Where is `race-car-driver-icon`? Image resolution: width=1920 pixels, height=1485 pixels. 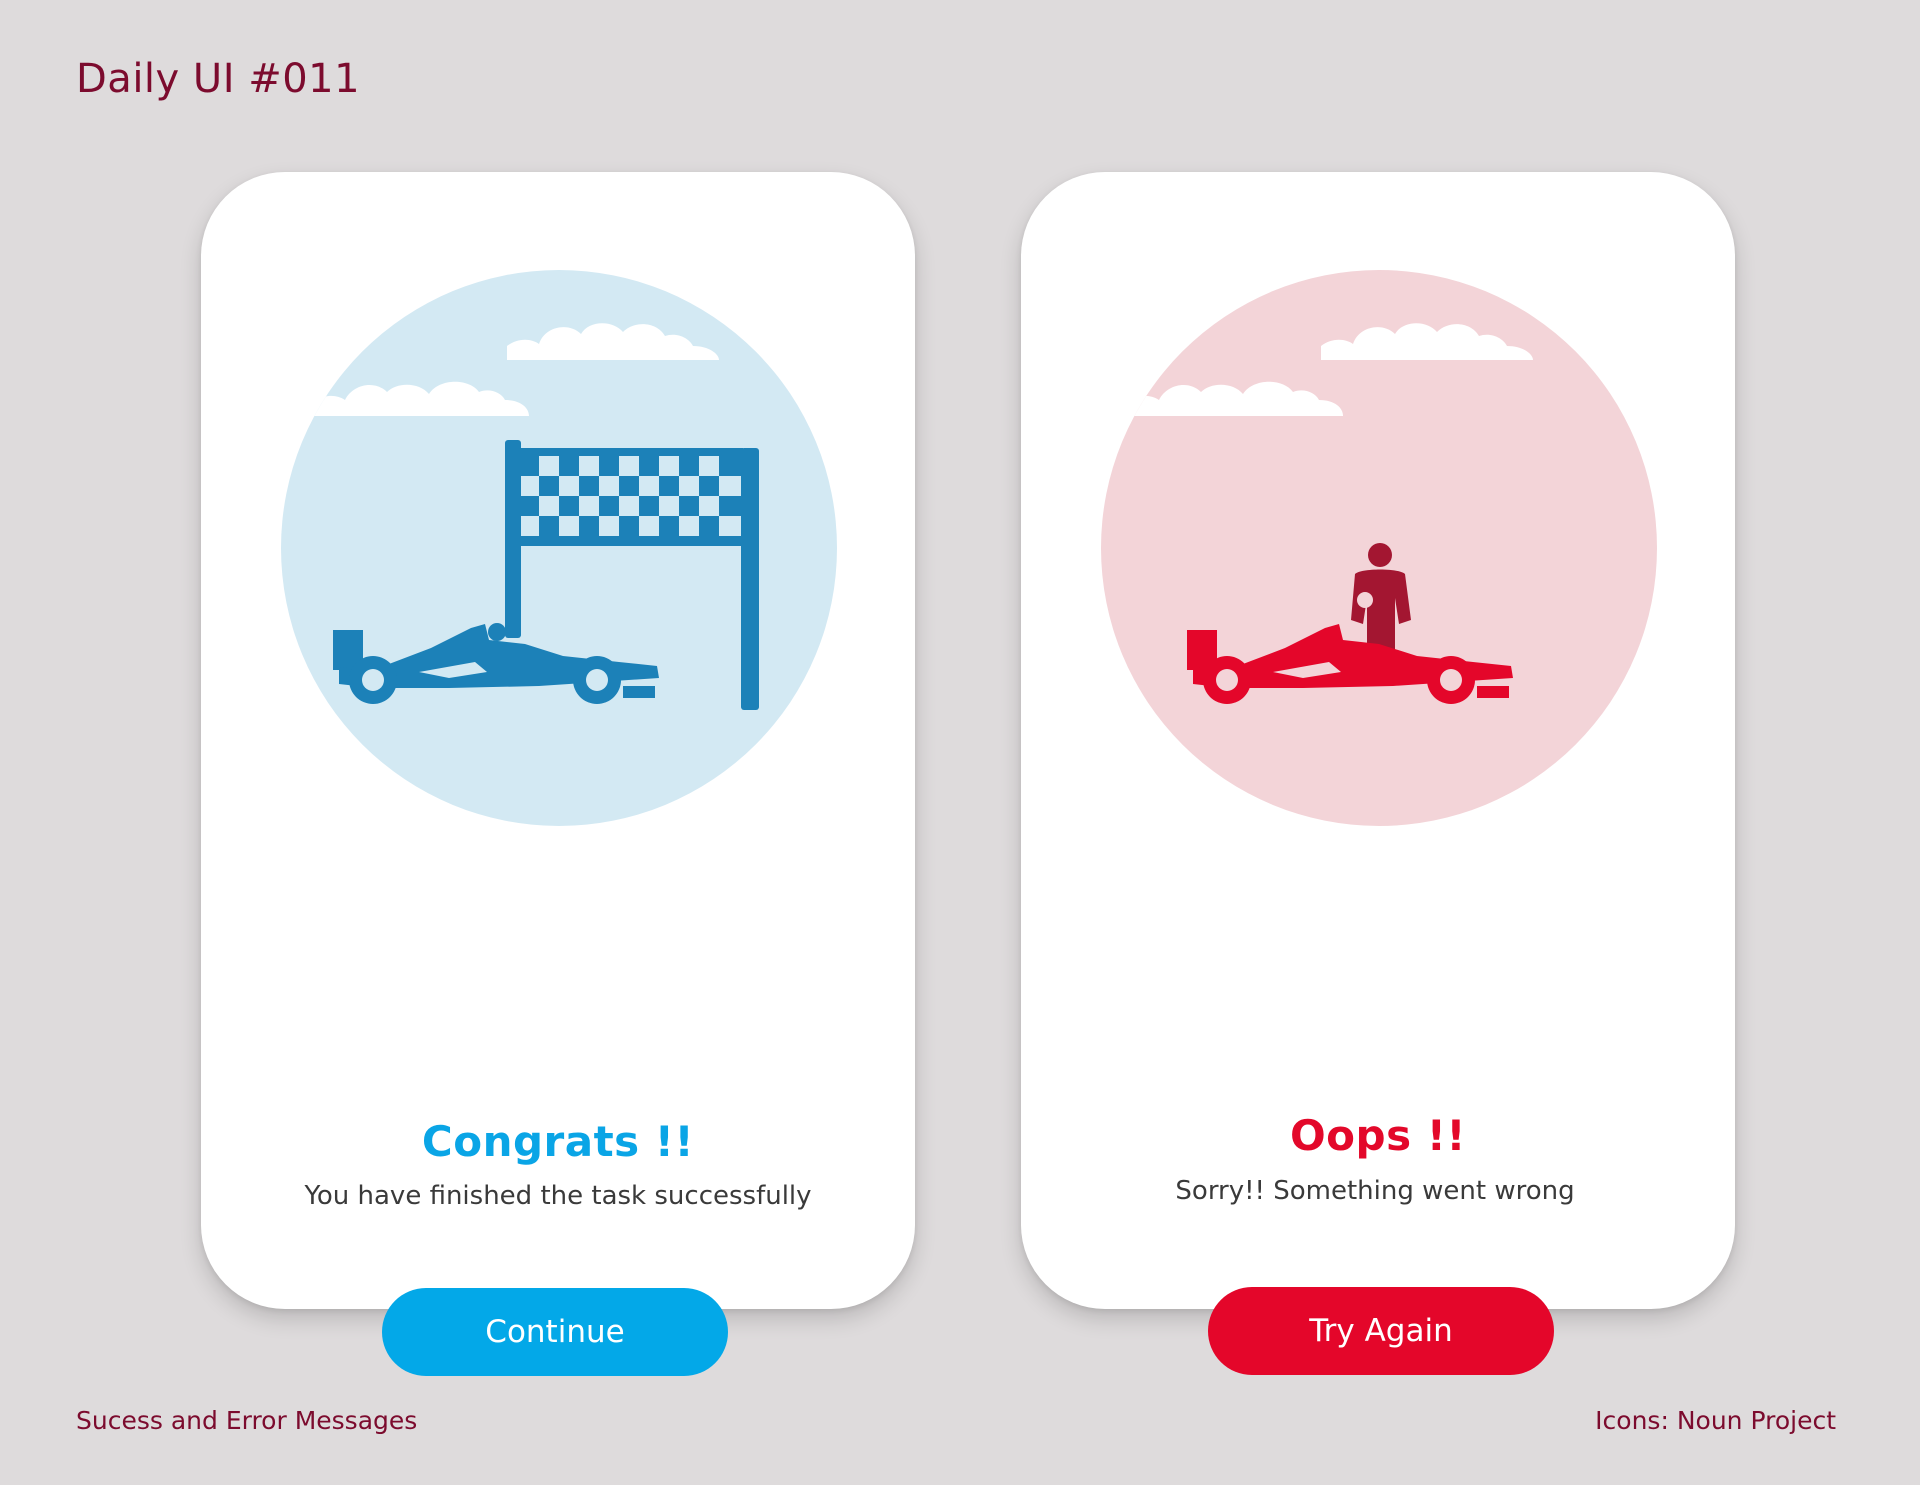 race-car-driver-icon is located at coordinates (1379, 548).